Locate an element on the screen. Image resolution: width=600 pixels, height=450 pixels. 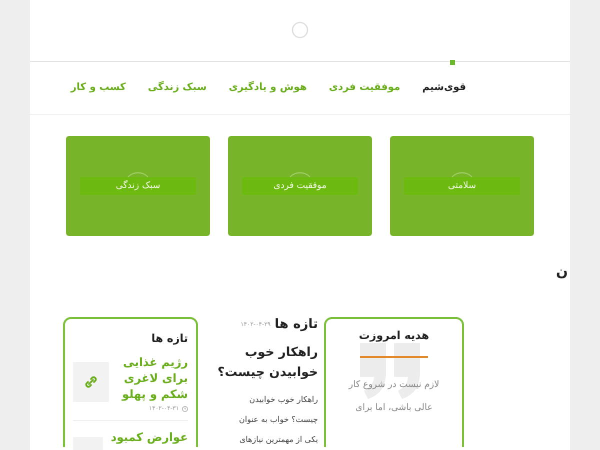
category-label: سلامتی is located at coordinates (462, 186).